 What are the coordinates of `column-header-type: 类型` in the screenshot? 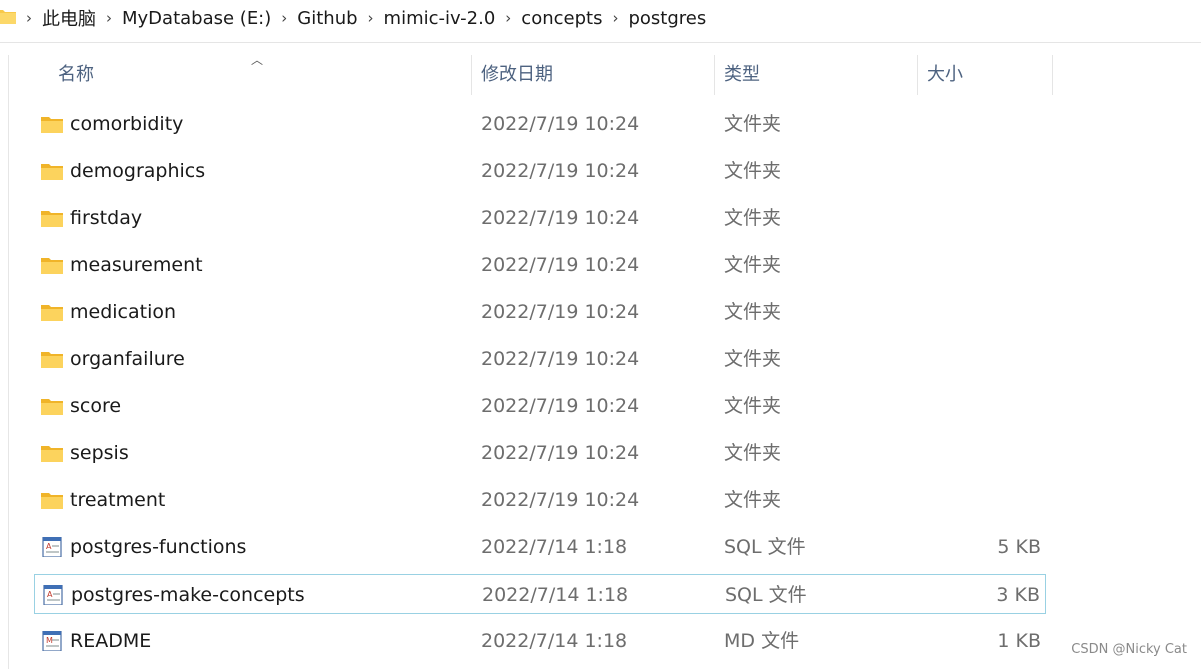 It's located at (742, 75).